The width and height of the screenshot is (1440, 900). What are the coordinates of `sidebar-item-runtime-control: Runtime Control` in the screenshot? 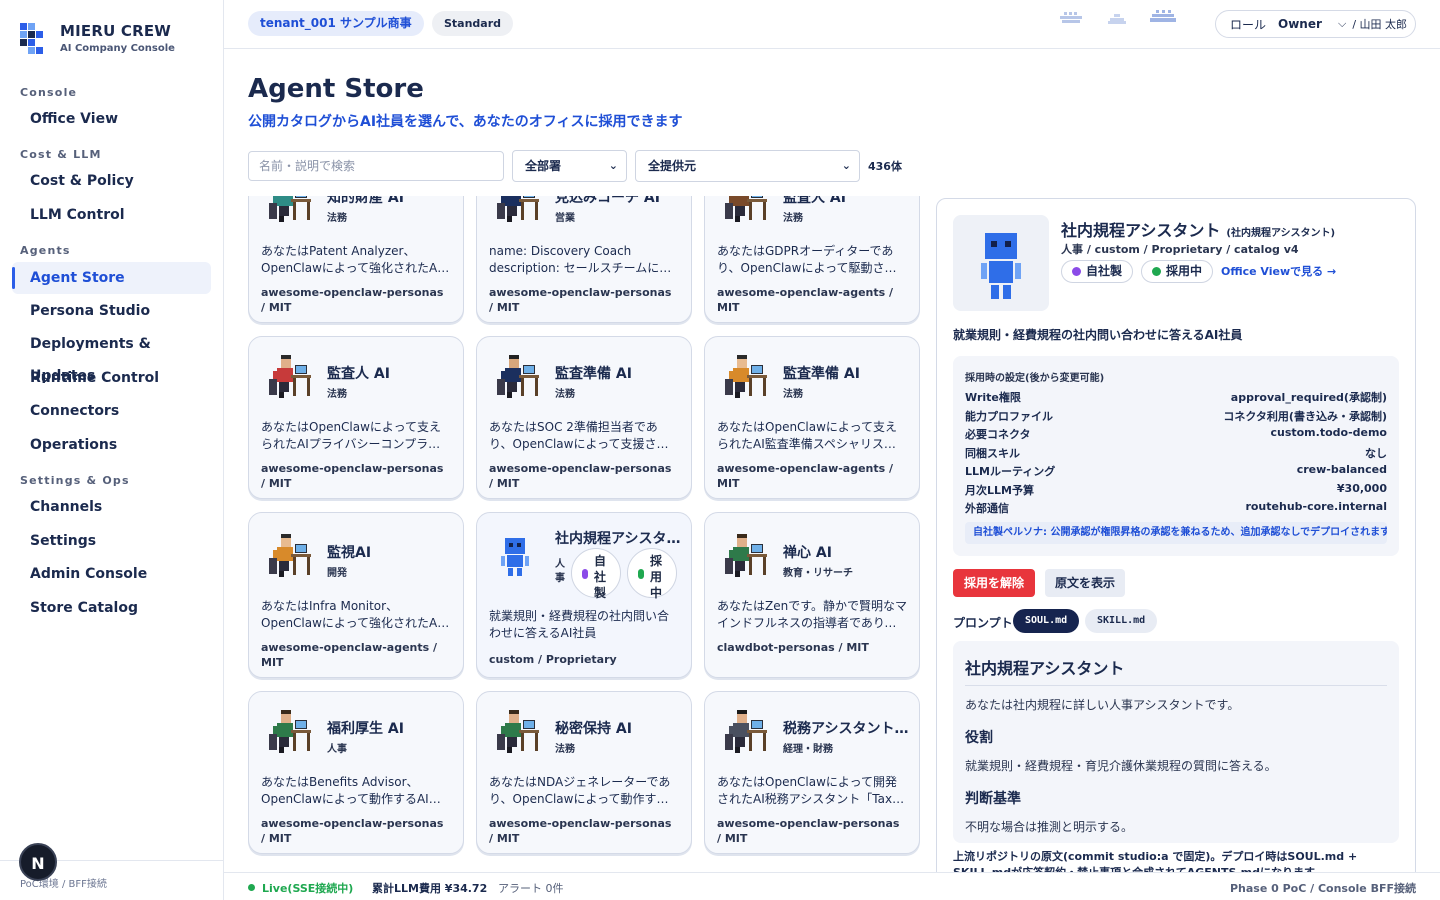 It's located at (111, 378).